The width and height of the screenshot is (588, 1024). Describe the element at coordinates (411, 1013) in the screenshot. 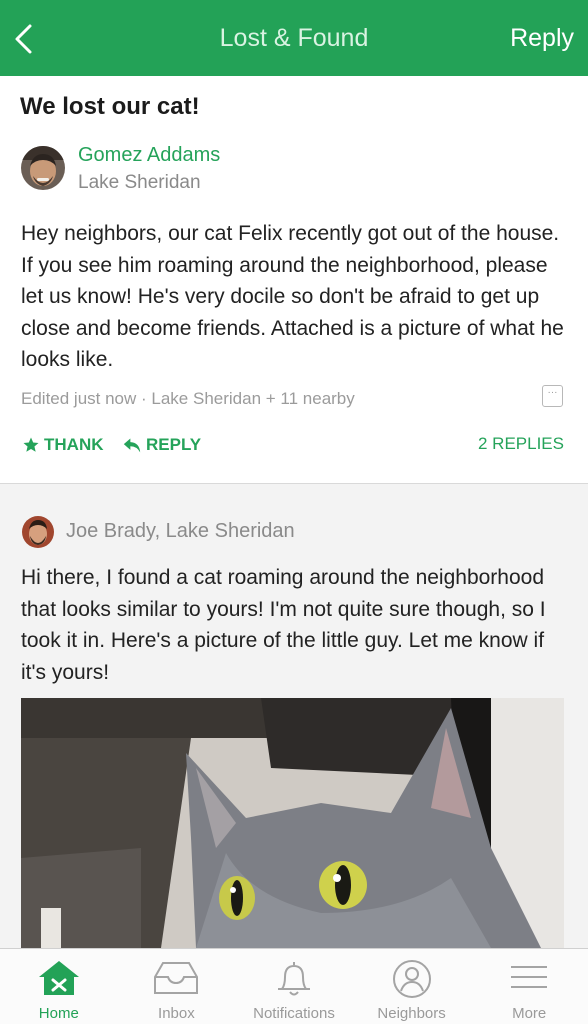

I see `tab-label: Neighbors` at that location.